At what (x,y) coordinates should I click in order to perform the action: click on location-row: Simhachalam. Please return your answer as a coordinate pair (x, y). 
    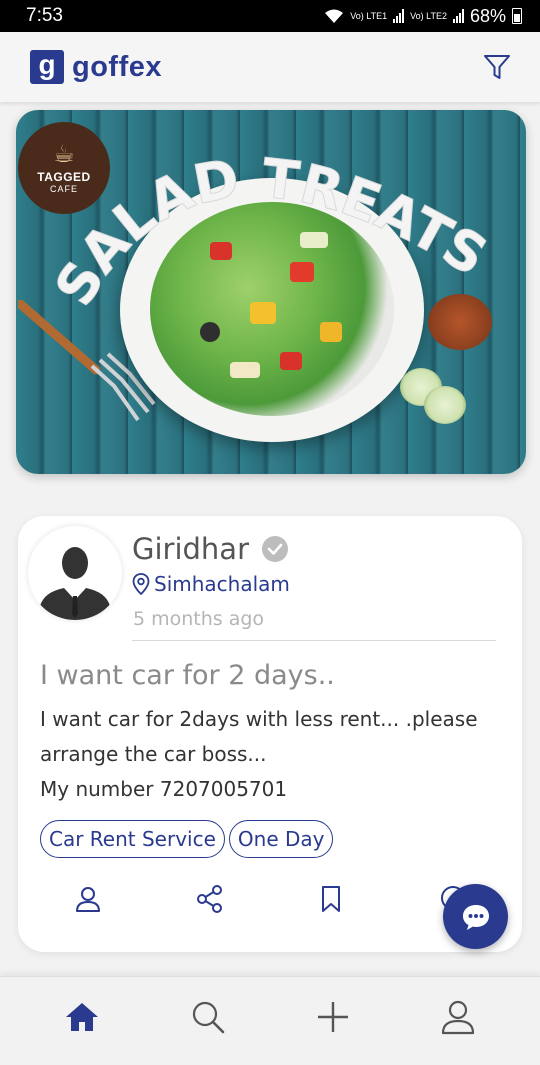
    Looking at the image, I should click on (211, 584).